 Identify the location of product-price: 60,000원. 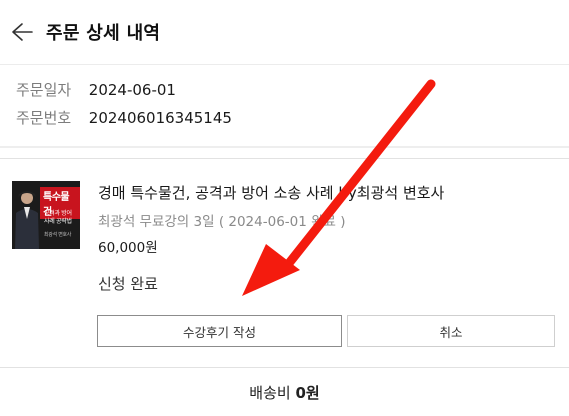
(128, 248).